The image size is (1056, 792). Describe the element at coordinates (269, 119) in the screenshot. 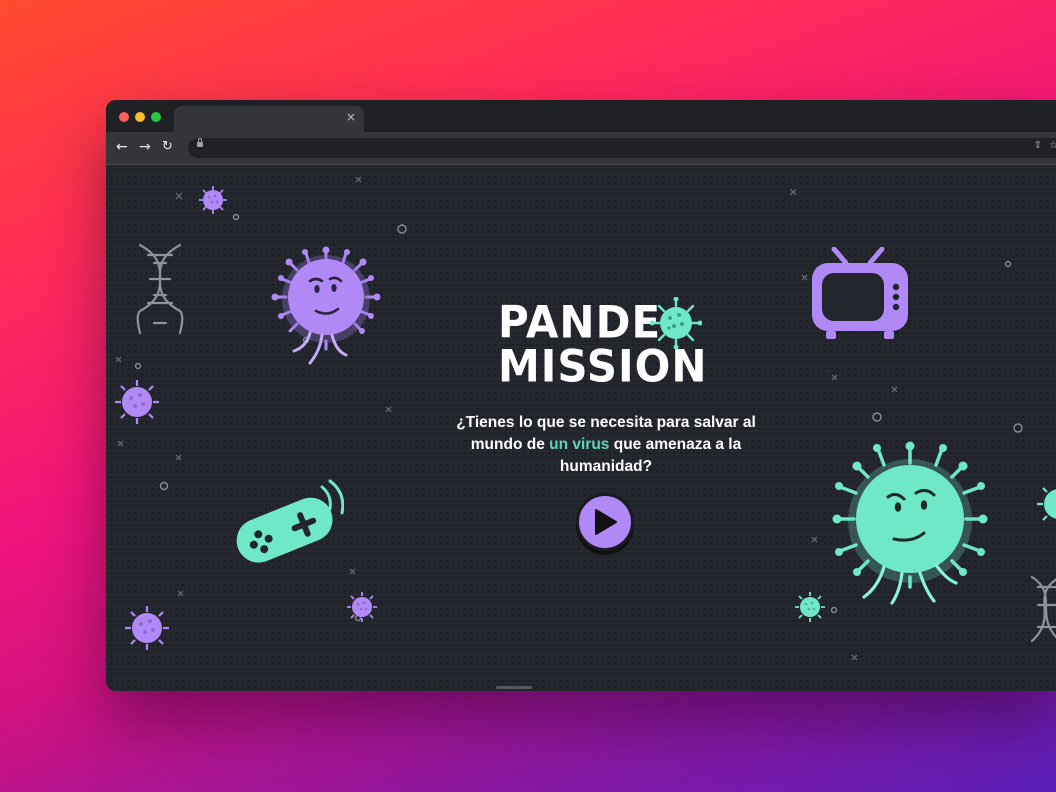

I see `browser-tab: ×` at that location.